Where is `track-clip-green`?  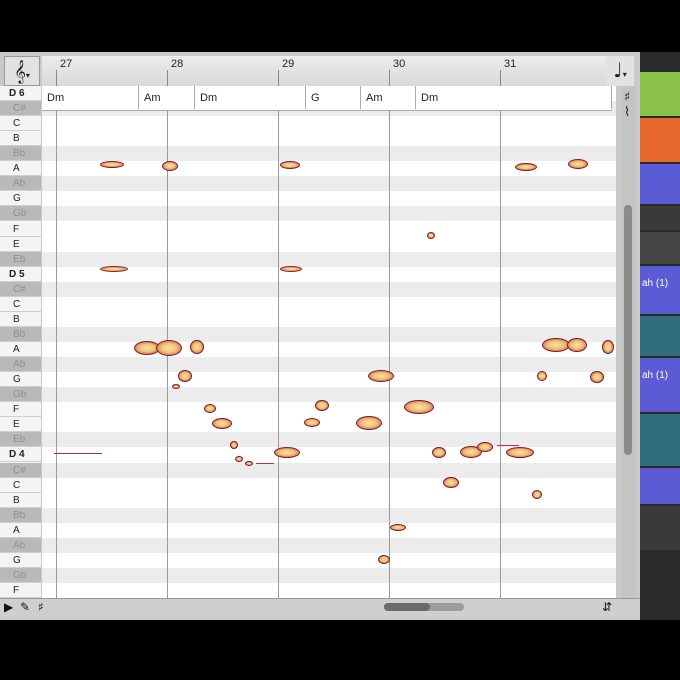
track-clip-green is located at coordinates (660, 94).